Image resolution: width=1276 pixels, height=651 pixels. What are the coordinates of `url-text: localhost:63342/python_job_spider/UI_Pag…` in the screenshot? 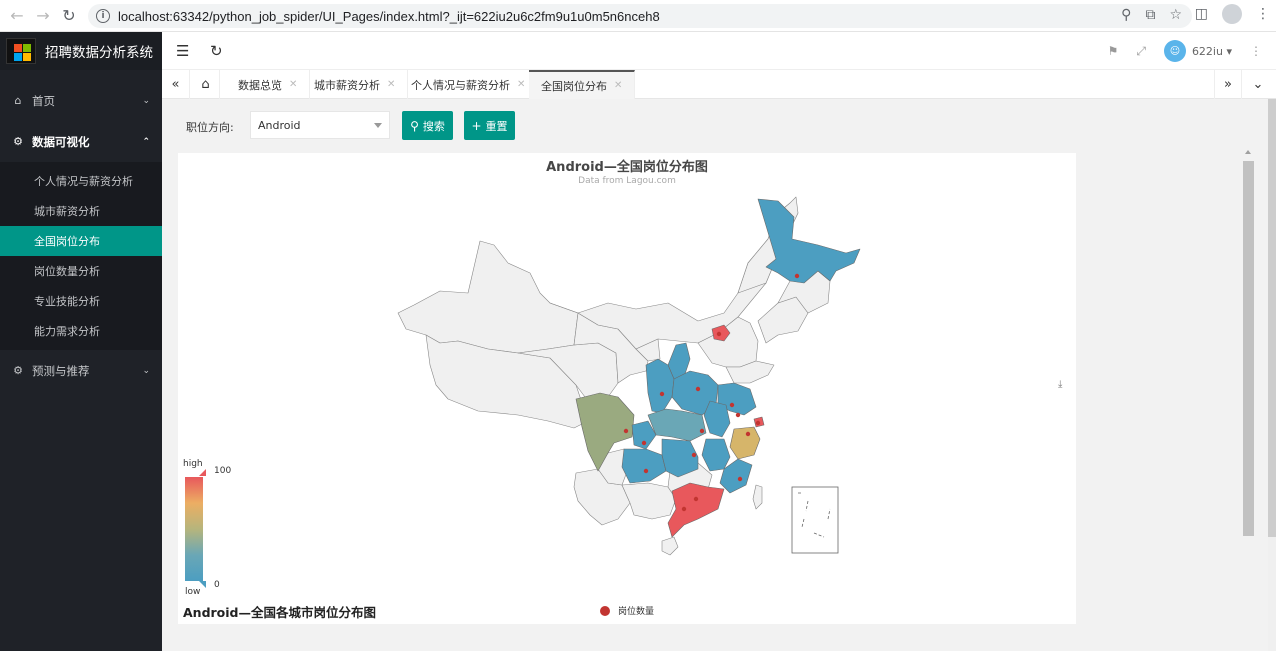 It's located at (389, 16).